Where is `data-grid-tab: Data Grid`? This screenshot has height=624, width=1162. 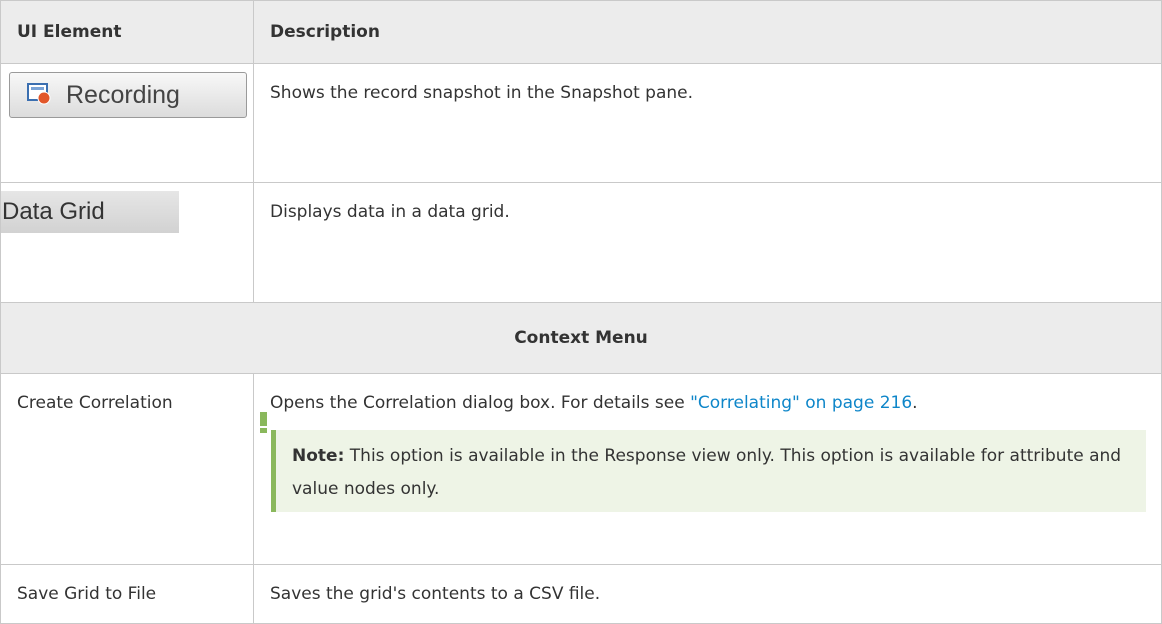
data-grid-tab: Data Grid is located at coordinates (90, 212).